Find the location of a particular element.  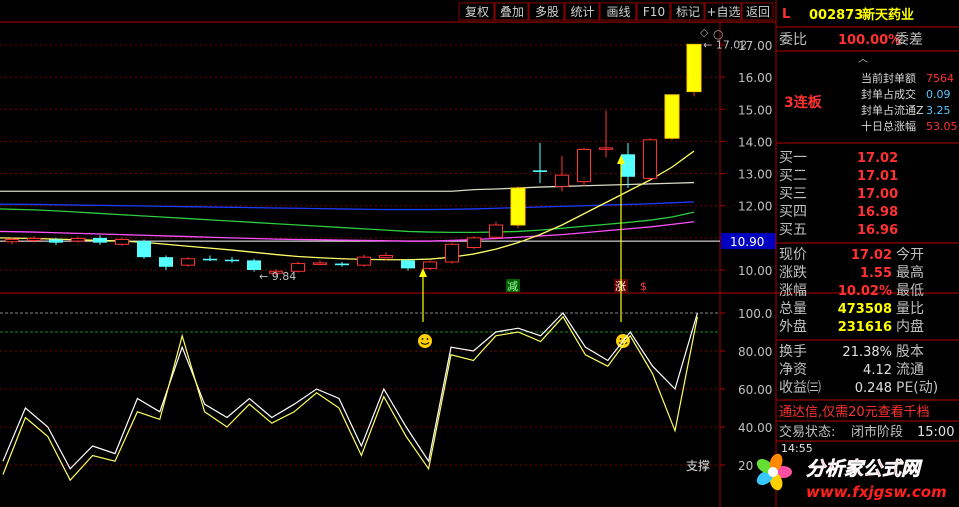

toolbar-label: 标记 is located at coordinates (688, 12).